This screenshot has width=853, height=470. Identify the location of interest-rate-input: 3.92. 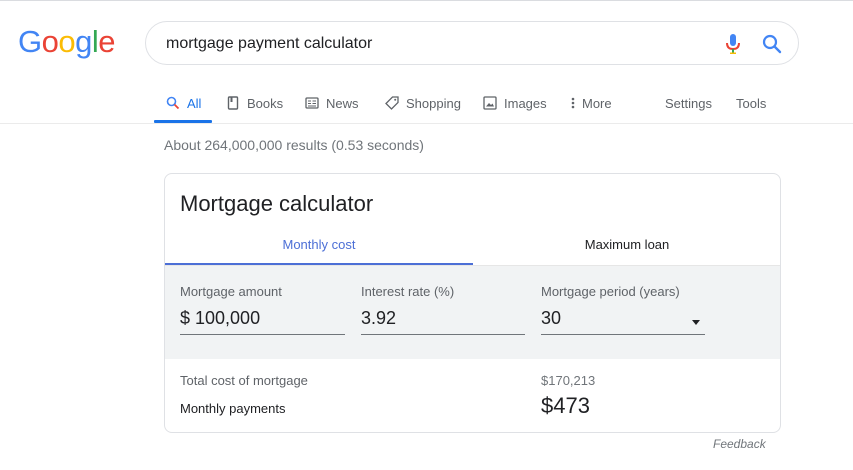
(378, 318).